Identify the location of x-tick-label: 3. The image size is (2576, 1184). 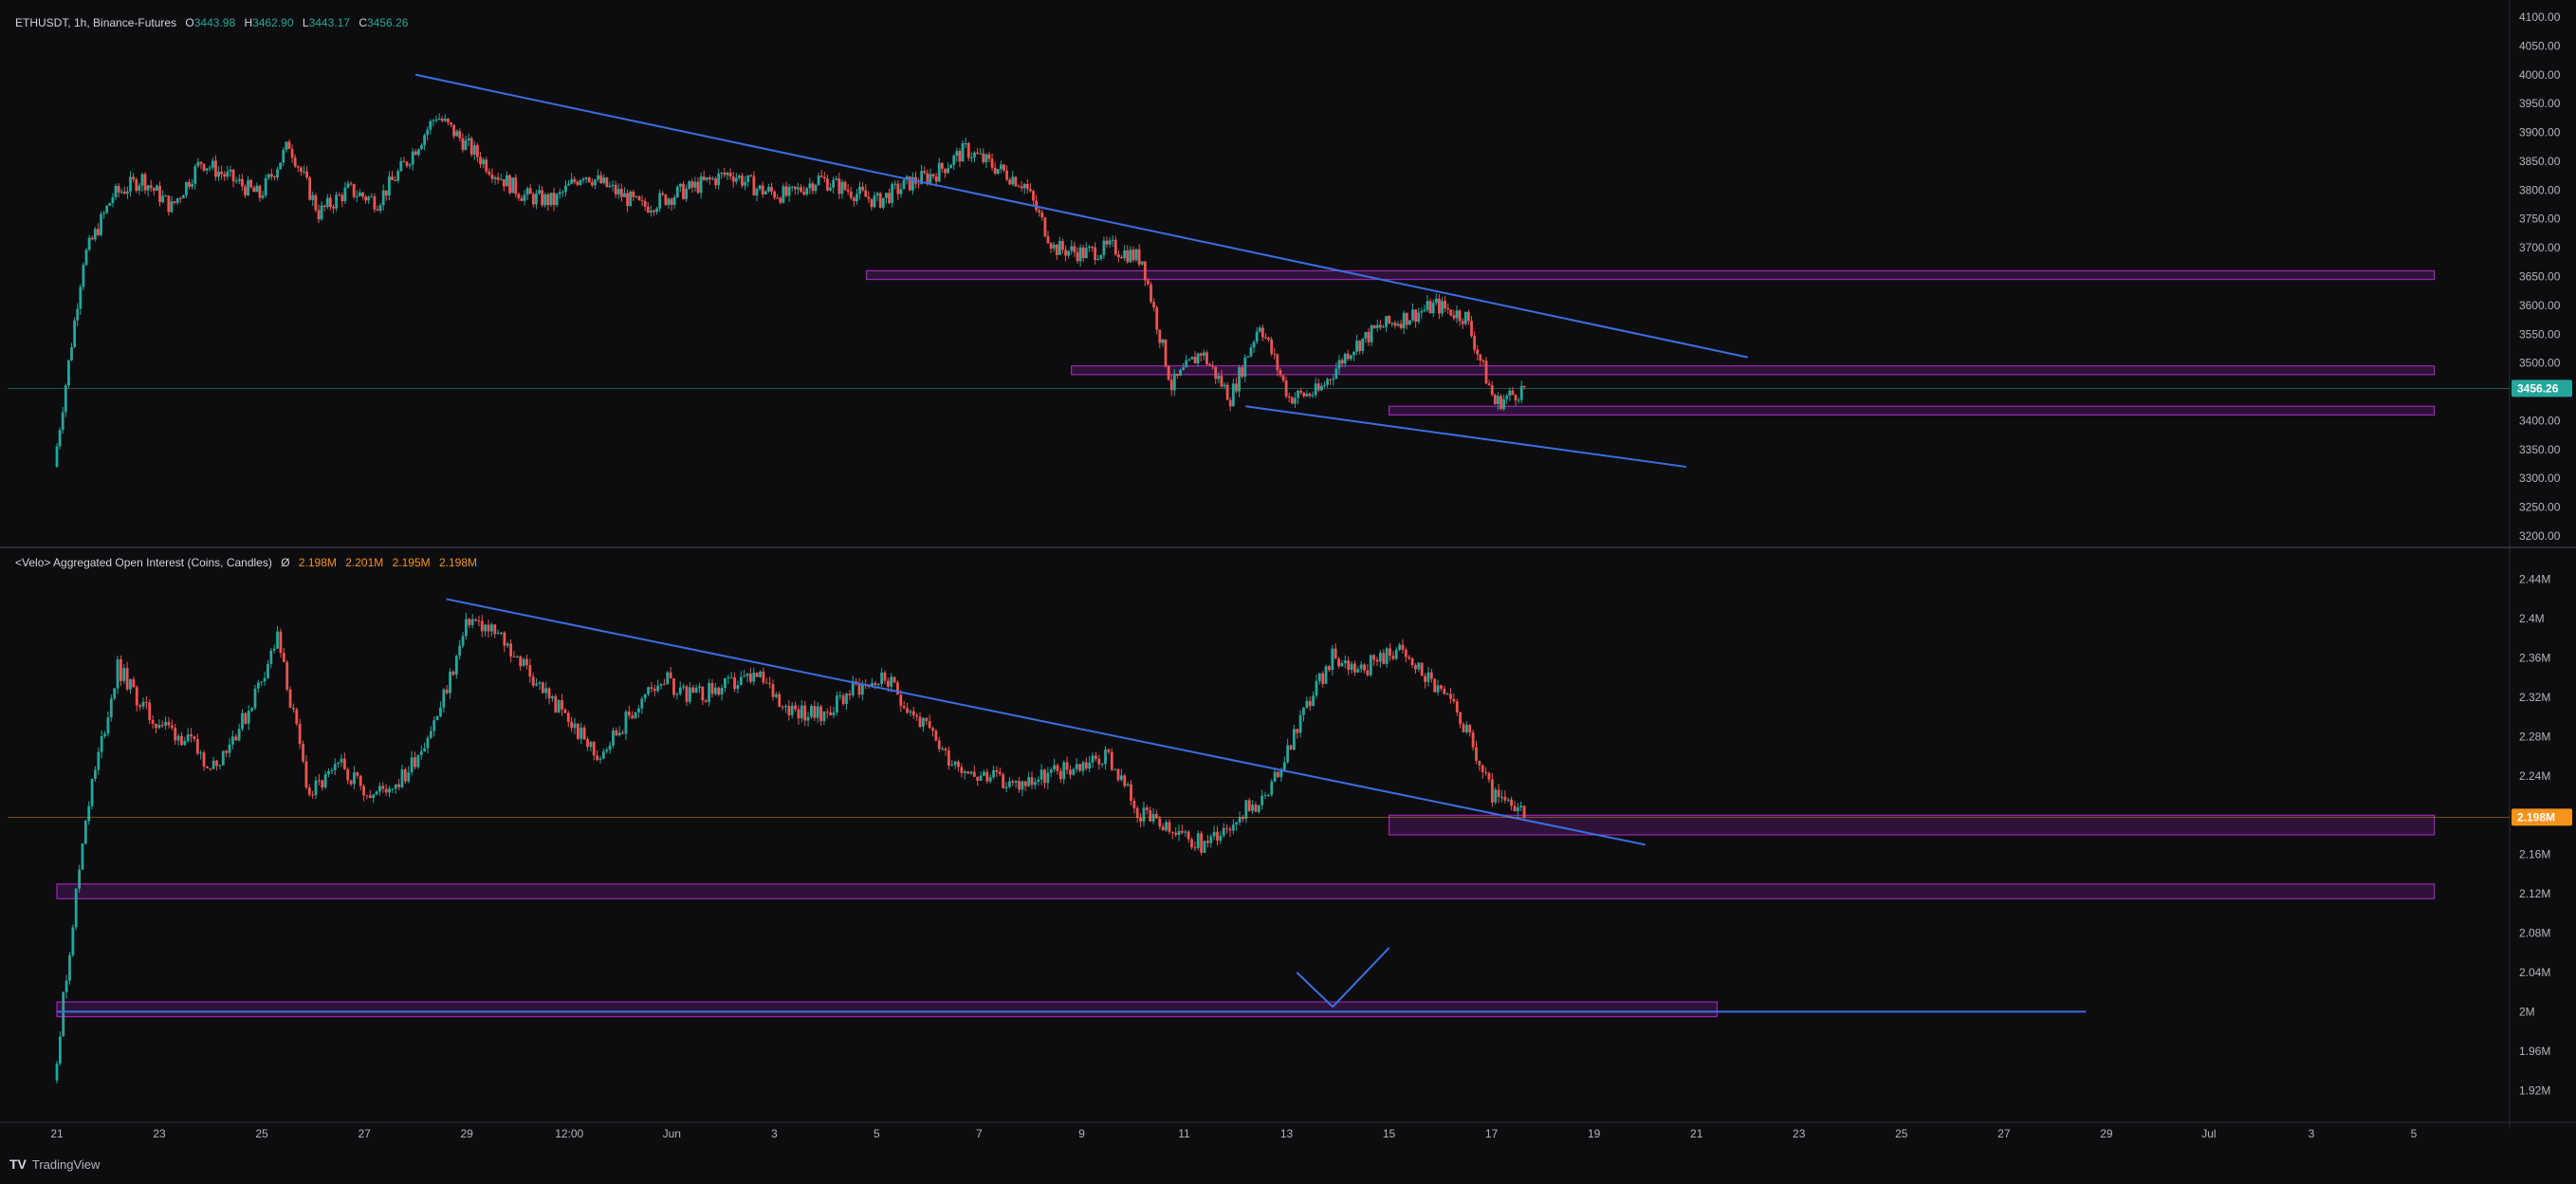
(2312, 1133).